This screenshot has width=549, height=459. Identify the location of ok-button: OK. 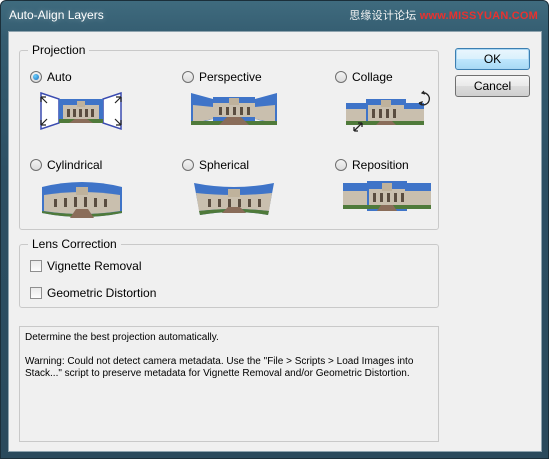
(492, 59).